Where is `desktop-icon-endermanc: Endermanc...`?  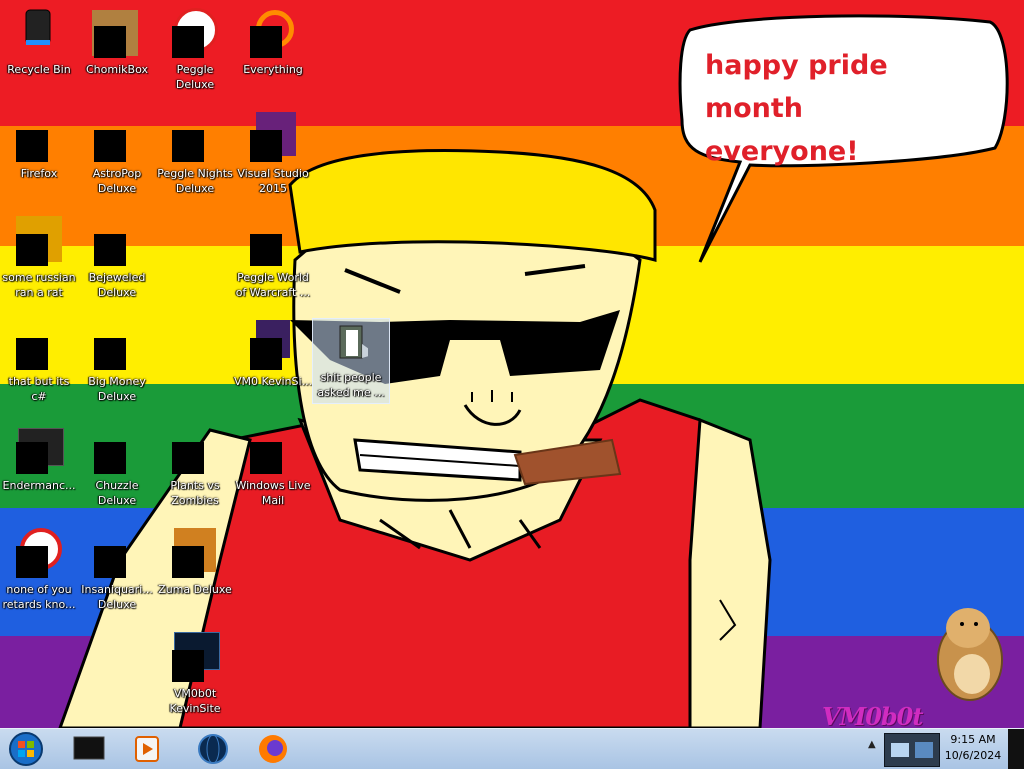
desktop-icon-endermanc: Endermanc... is located at coordinates (39, 470).